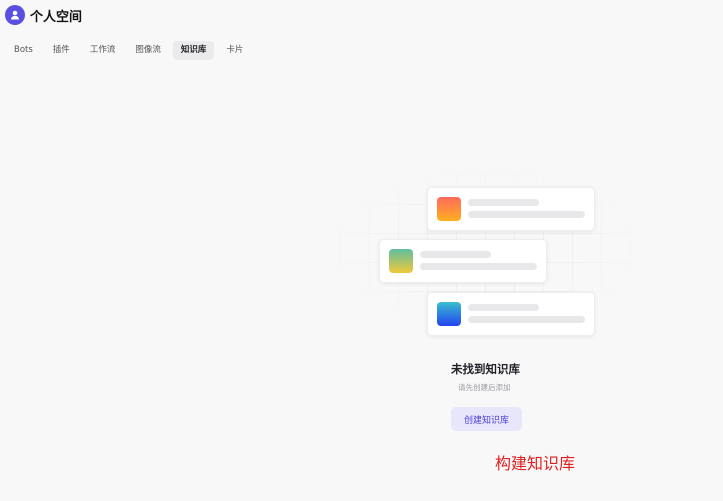 Image resolution: width=723 pixels, height=501 pixels. I want to click on tab-imageflow: 图像流, so click(148, 50).